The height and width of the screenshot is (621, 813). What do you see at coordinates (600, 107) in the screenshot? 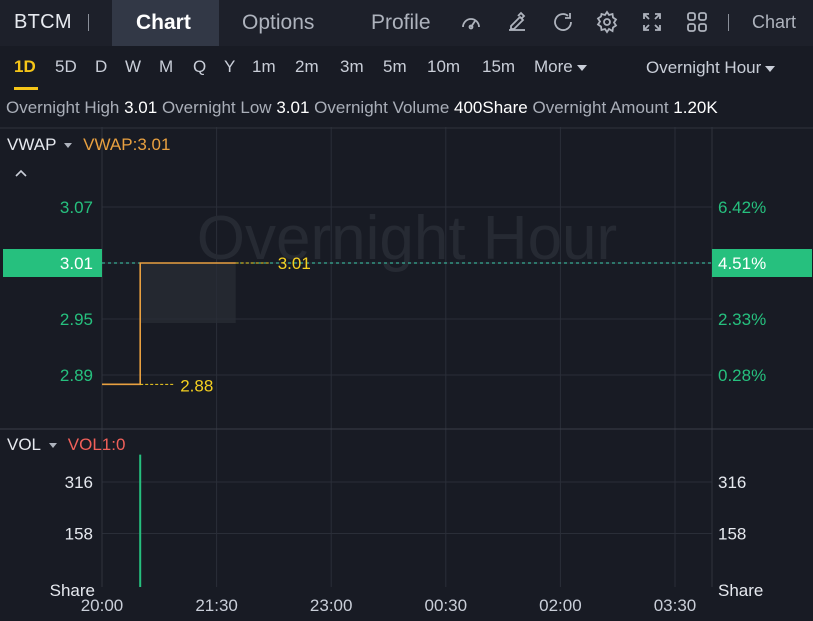
I see `overnight-amount-label: Overnight Amount` at bounding box center [600, 107].